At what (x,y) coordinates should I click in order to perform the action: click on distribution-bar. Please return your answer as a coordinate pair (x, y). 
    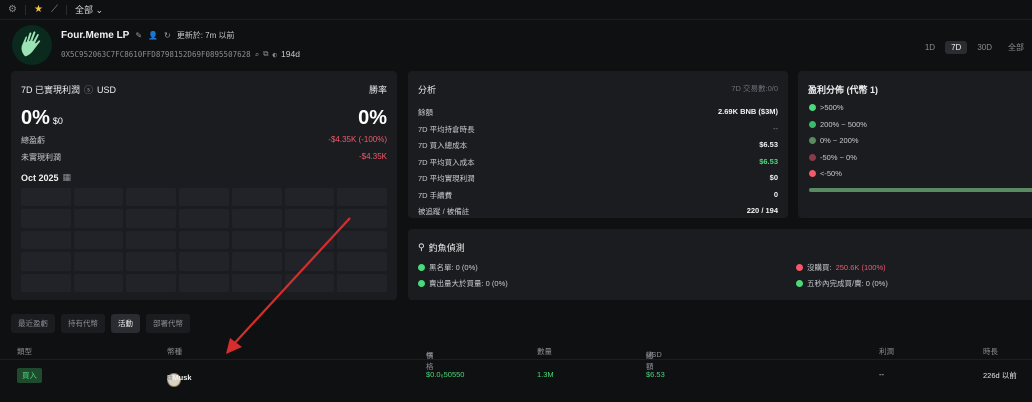
    Looking at the image, I should click on (920, 190).